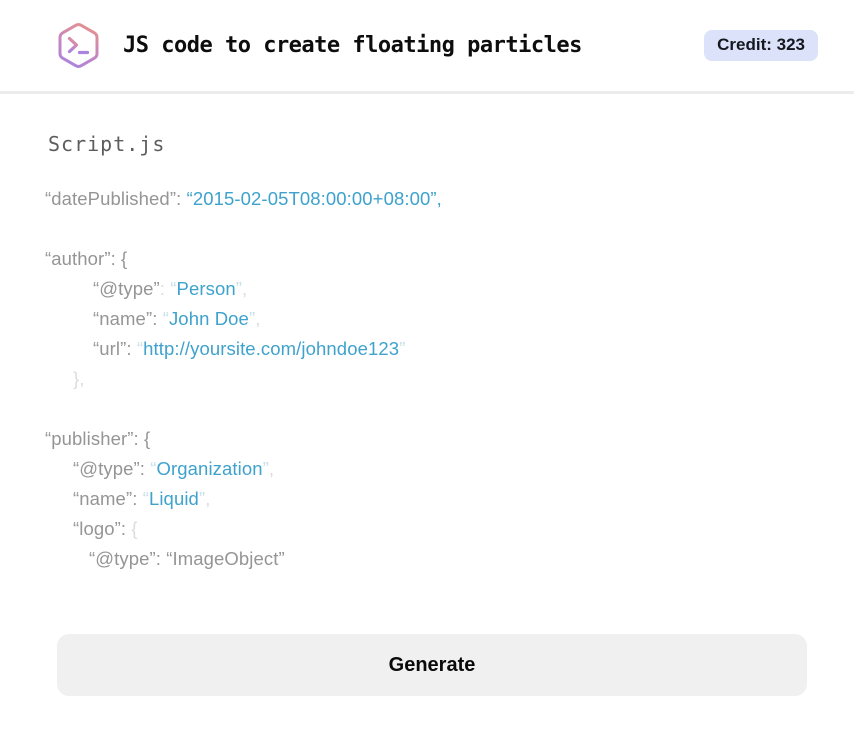 The height and width of the screenshot is (748, 854). I want to click on code-token: “@type”: “ImageObject”, so click(187, 558).